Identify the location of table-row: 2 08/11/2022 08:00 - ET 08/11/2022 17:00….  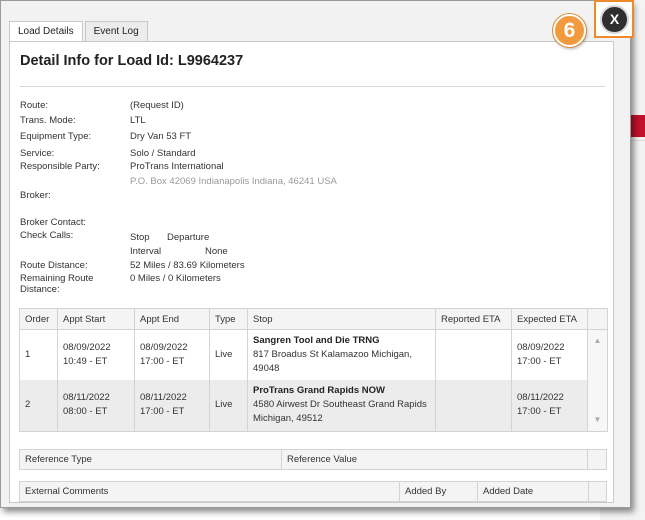
(313, 405).